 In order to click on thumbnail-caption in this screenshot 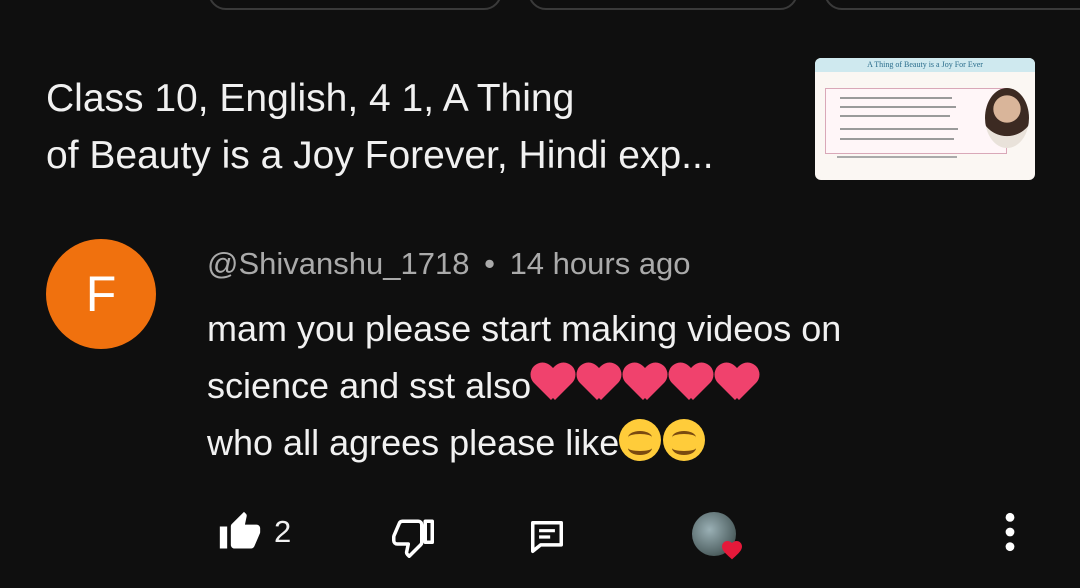, I will do `click(897, 157)`.